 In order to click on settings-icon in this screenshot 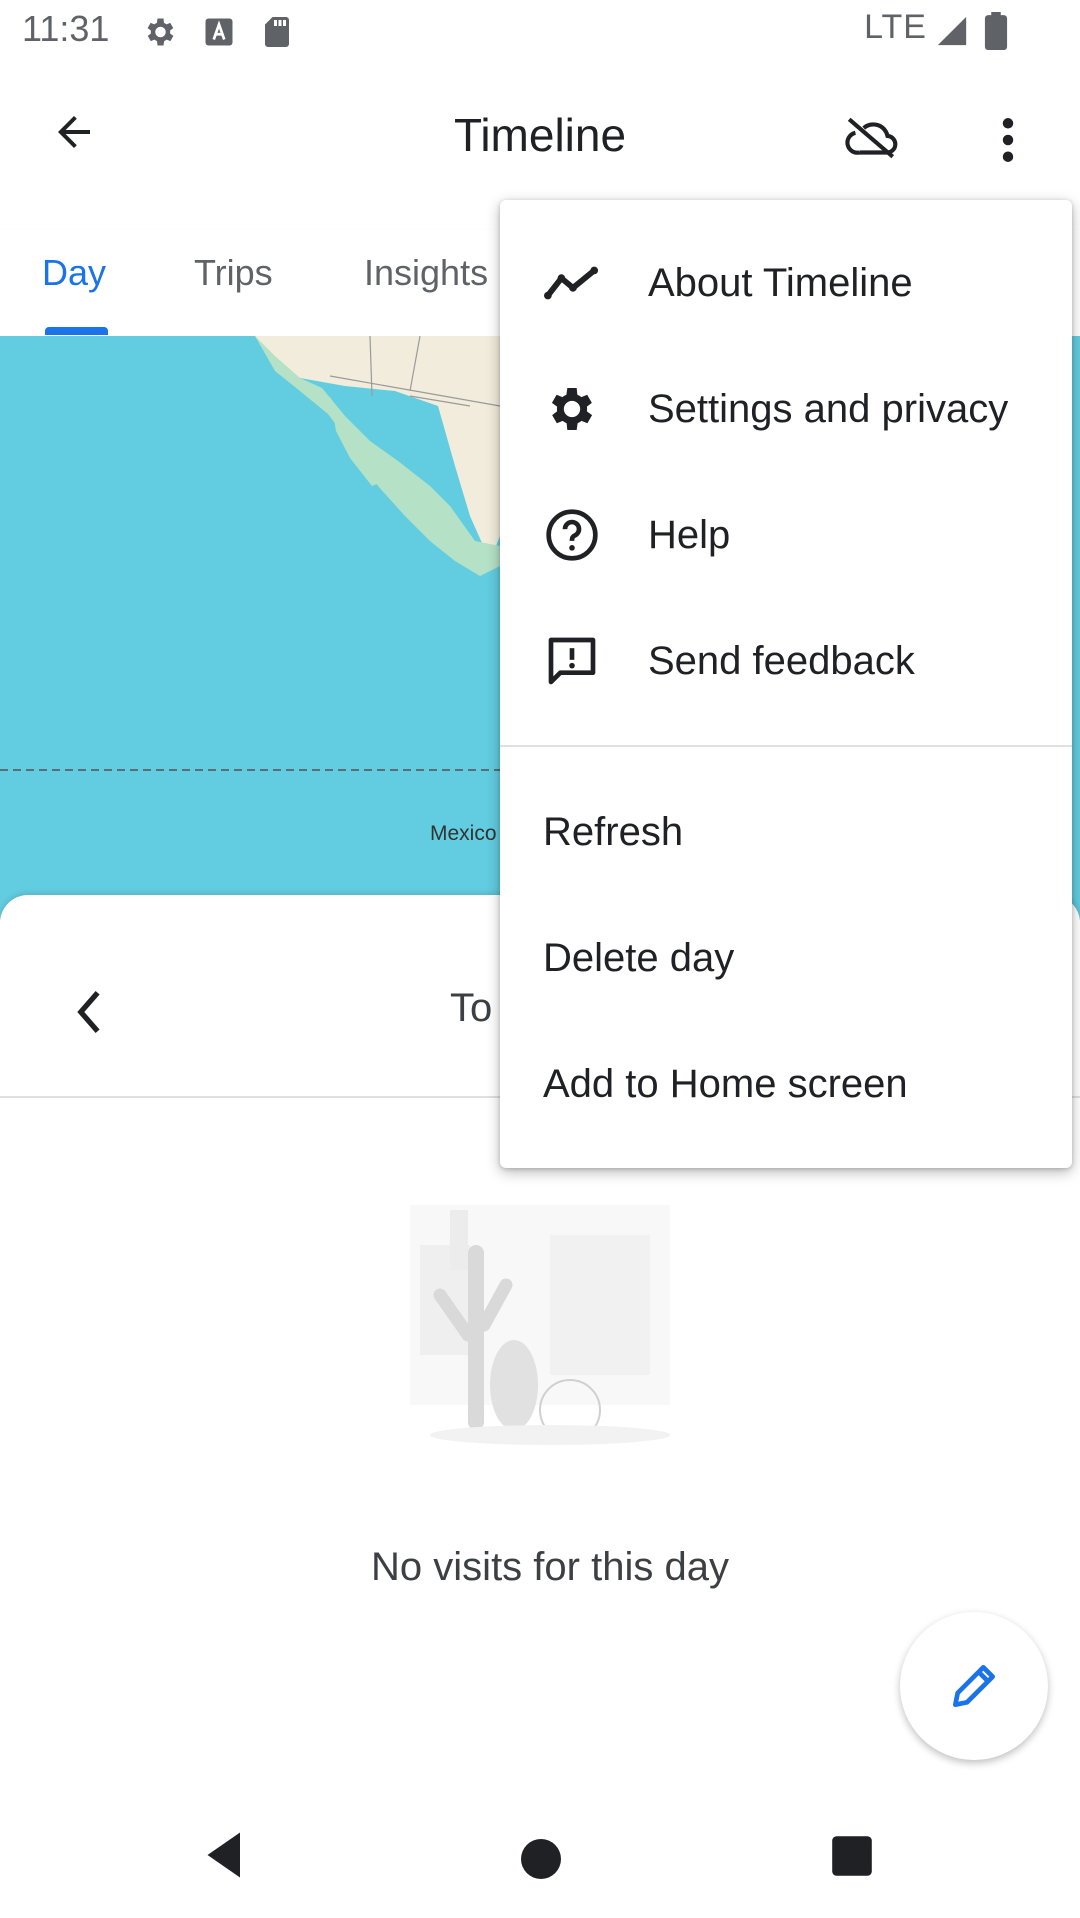, I will do `click(160, 32)`.